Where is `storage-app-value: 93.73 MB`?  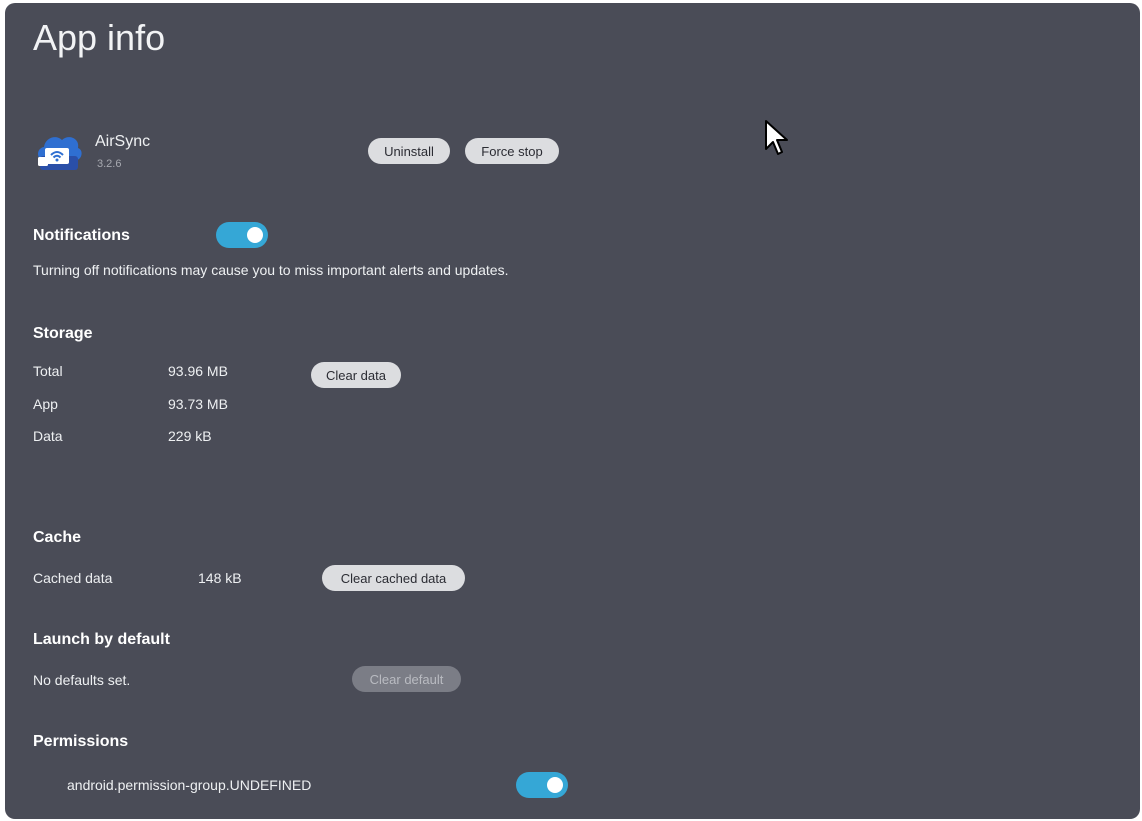
storage-app-value: 93.73 MB is located at coordinates (198, 404).